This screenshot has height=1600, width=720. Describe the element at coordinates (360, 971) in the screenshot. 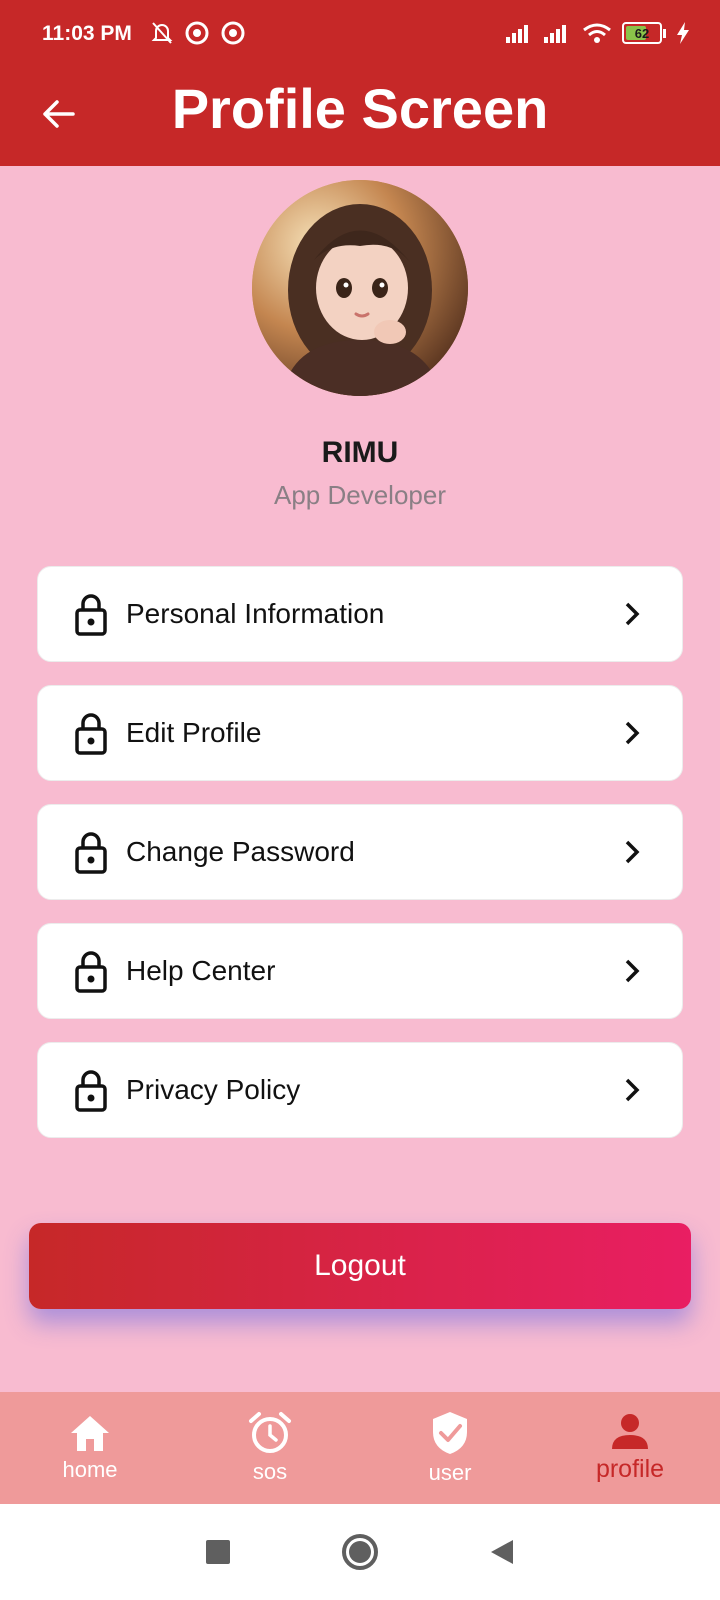

I see `menu-item-help-center: Help Center` at that location.